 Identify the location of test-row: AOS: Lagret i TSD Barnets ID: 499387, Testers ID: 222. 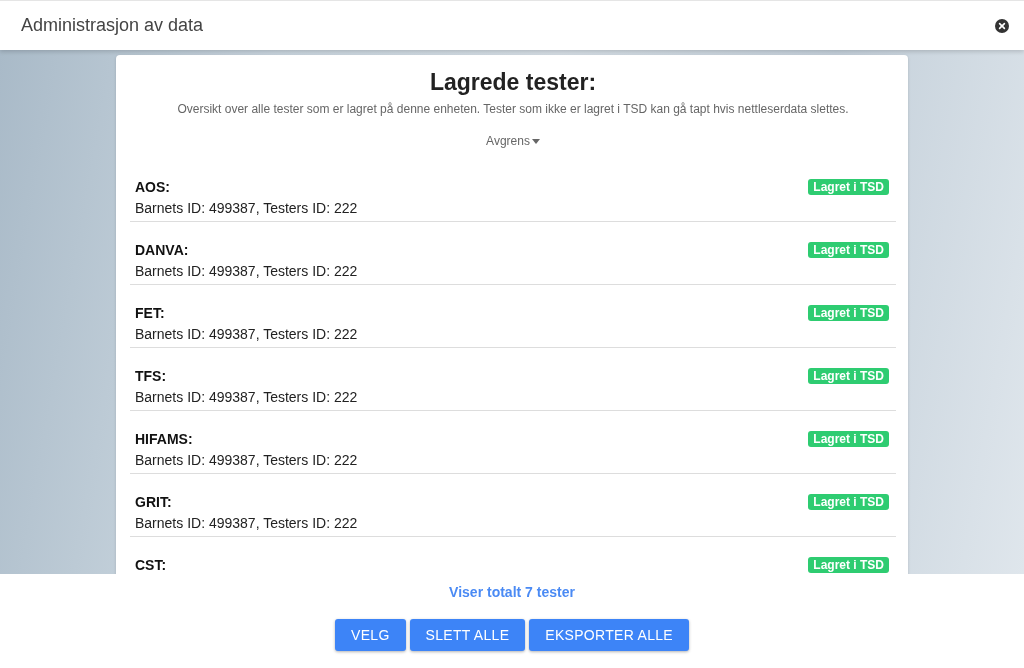
(513, 190).